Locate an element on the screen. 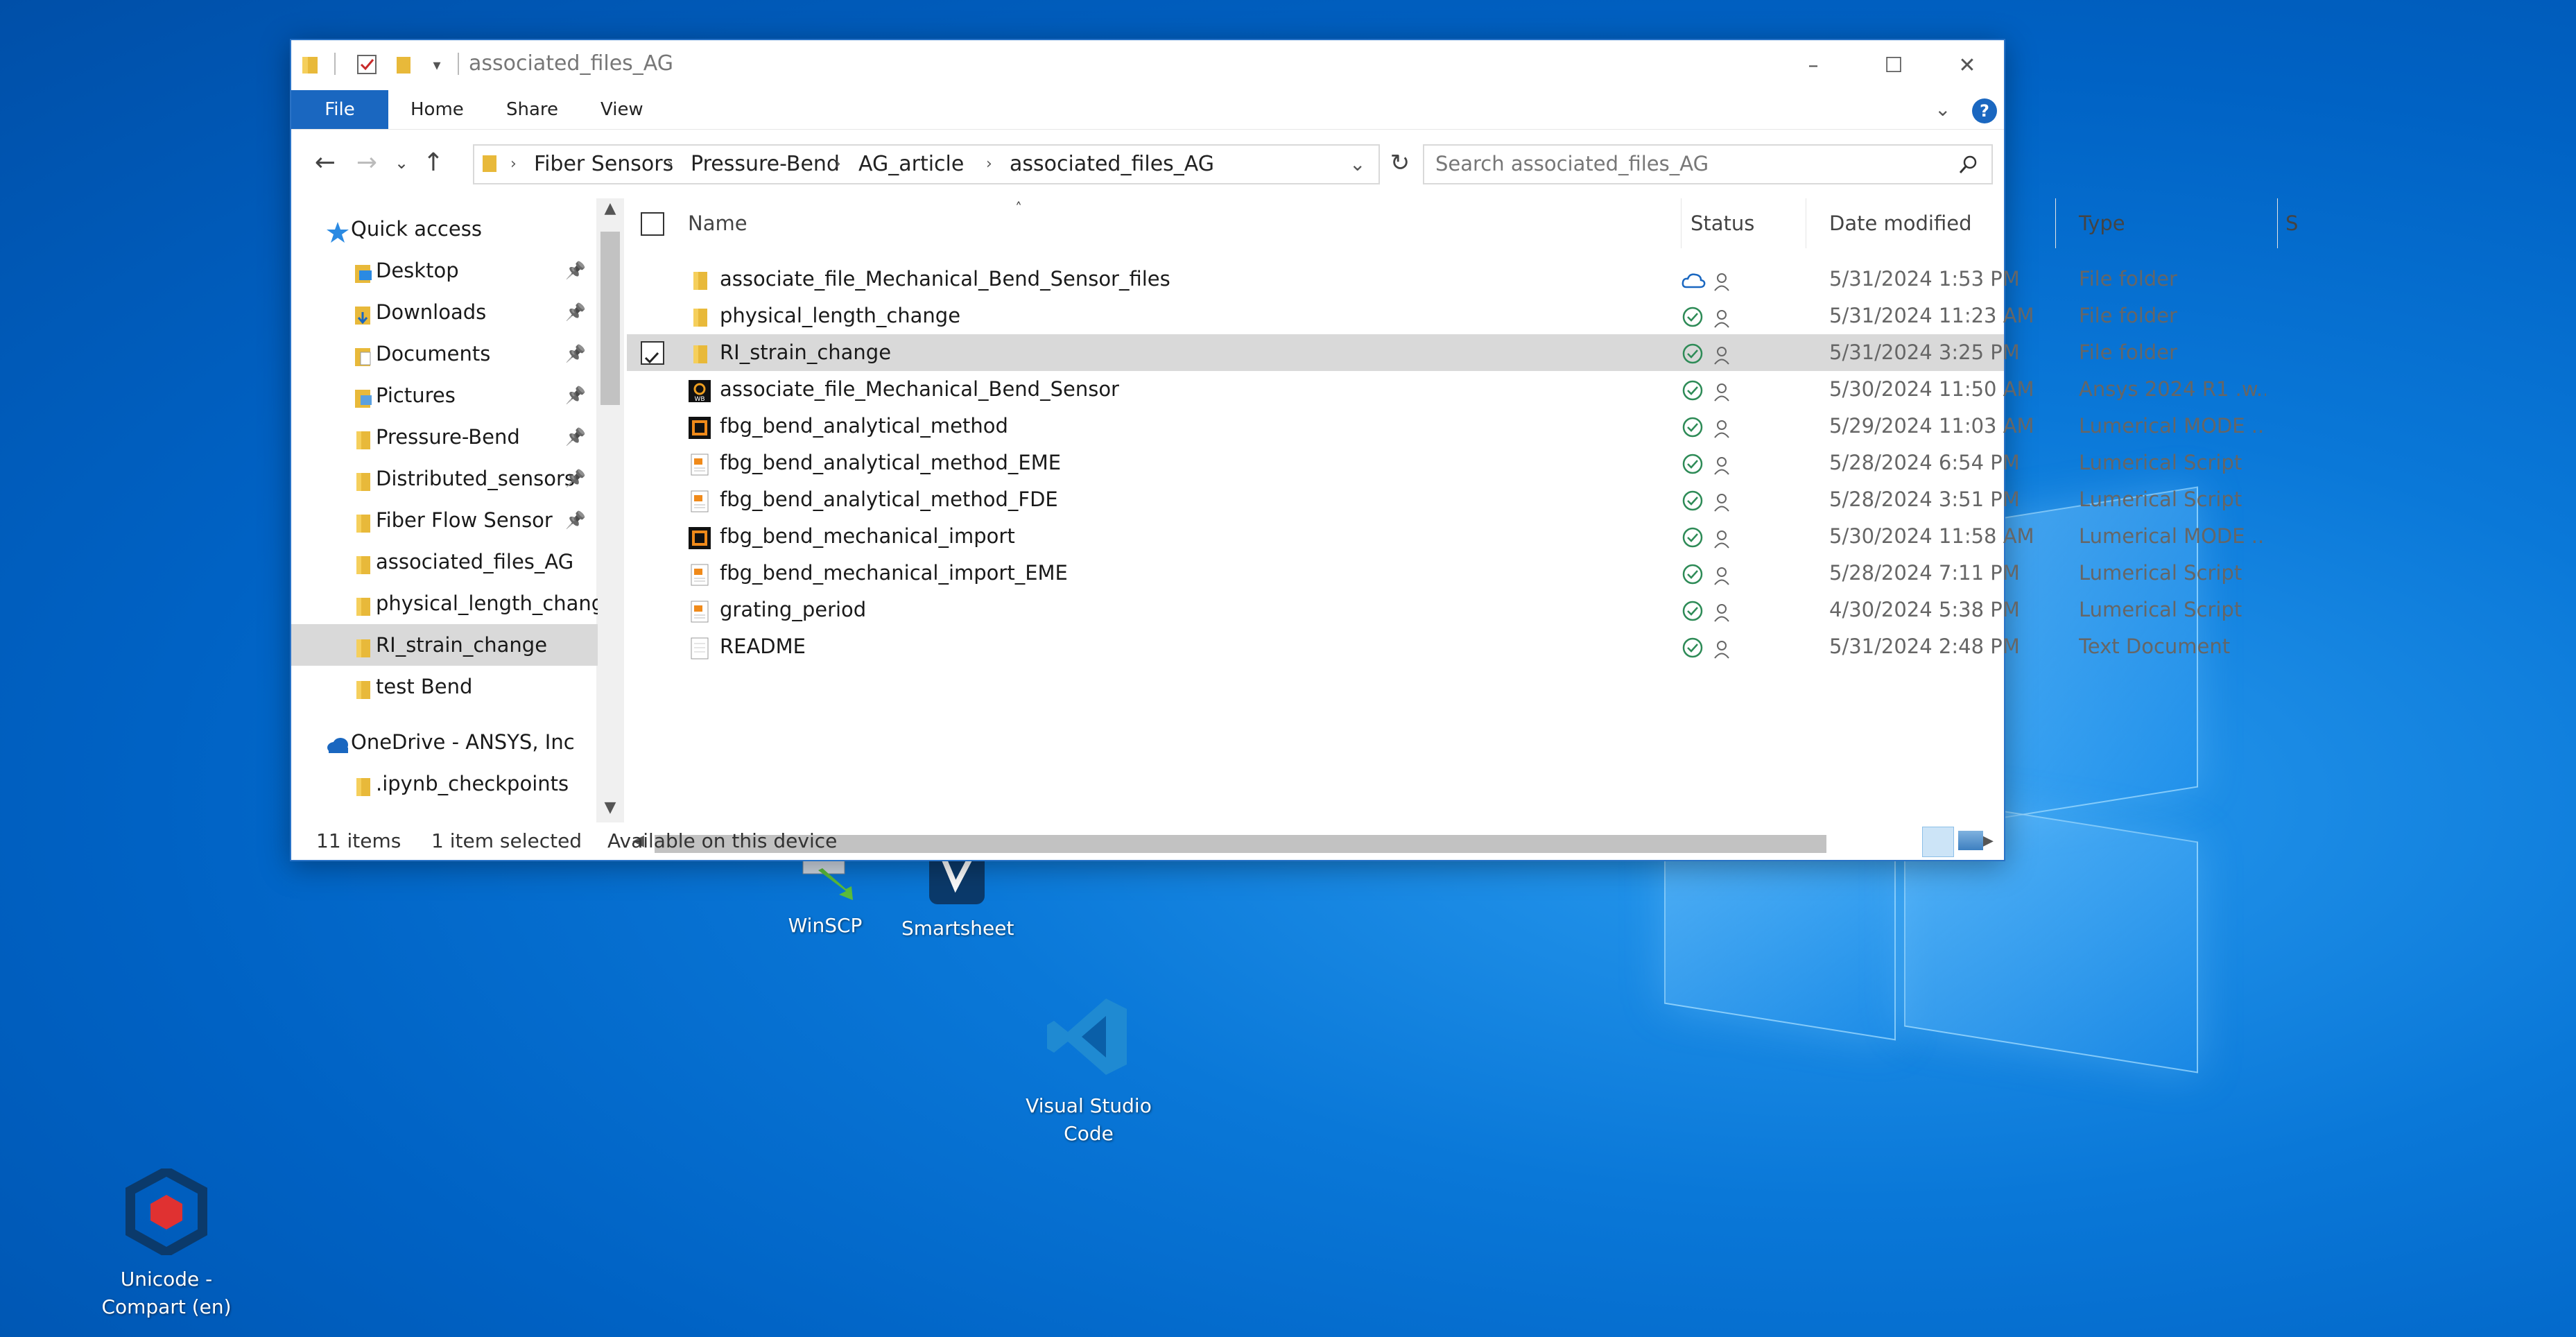 This screenshot has height=1337, width=2576. sidebar-item: associated_files_AG is located at coordinates (444, 562).